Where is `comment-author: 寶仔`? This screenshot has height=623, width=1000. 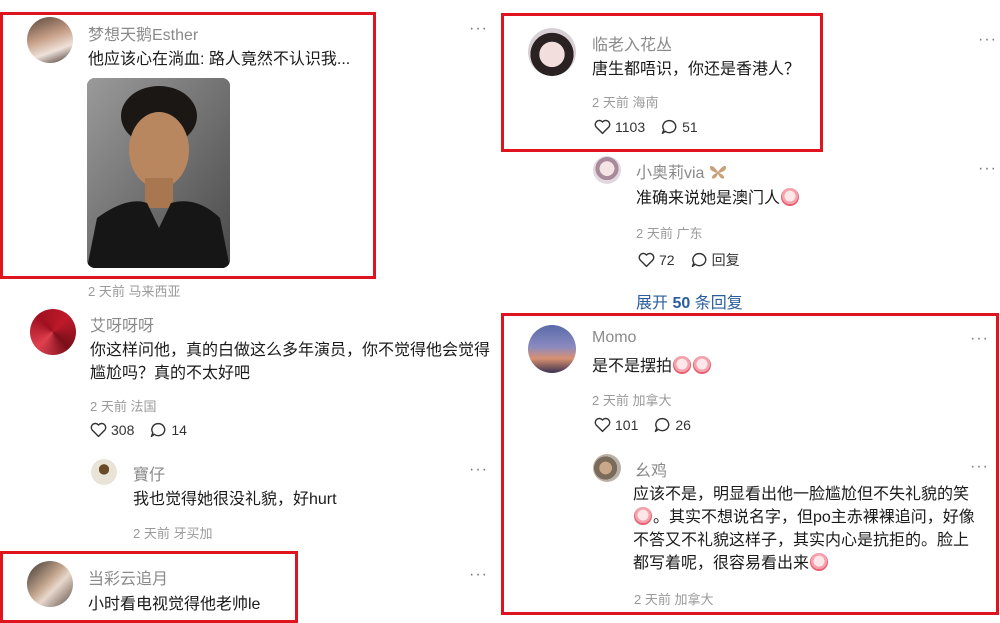
comment-author: 寶仔 is located at coordinates (149, 473).